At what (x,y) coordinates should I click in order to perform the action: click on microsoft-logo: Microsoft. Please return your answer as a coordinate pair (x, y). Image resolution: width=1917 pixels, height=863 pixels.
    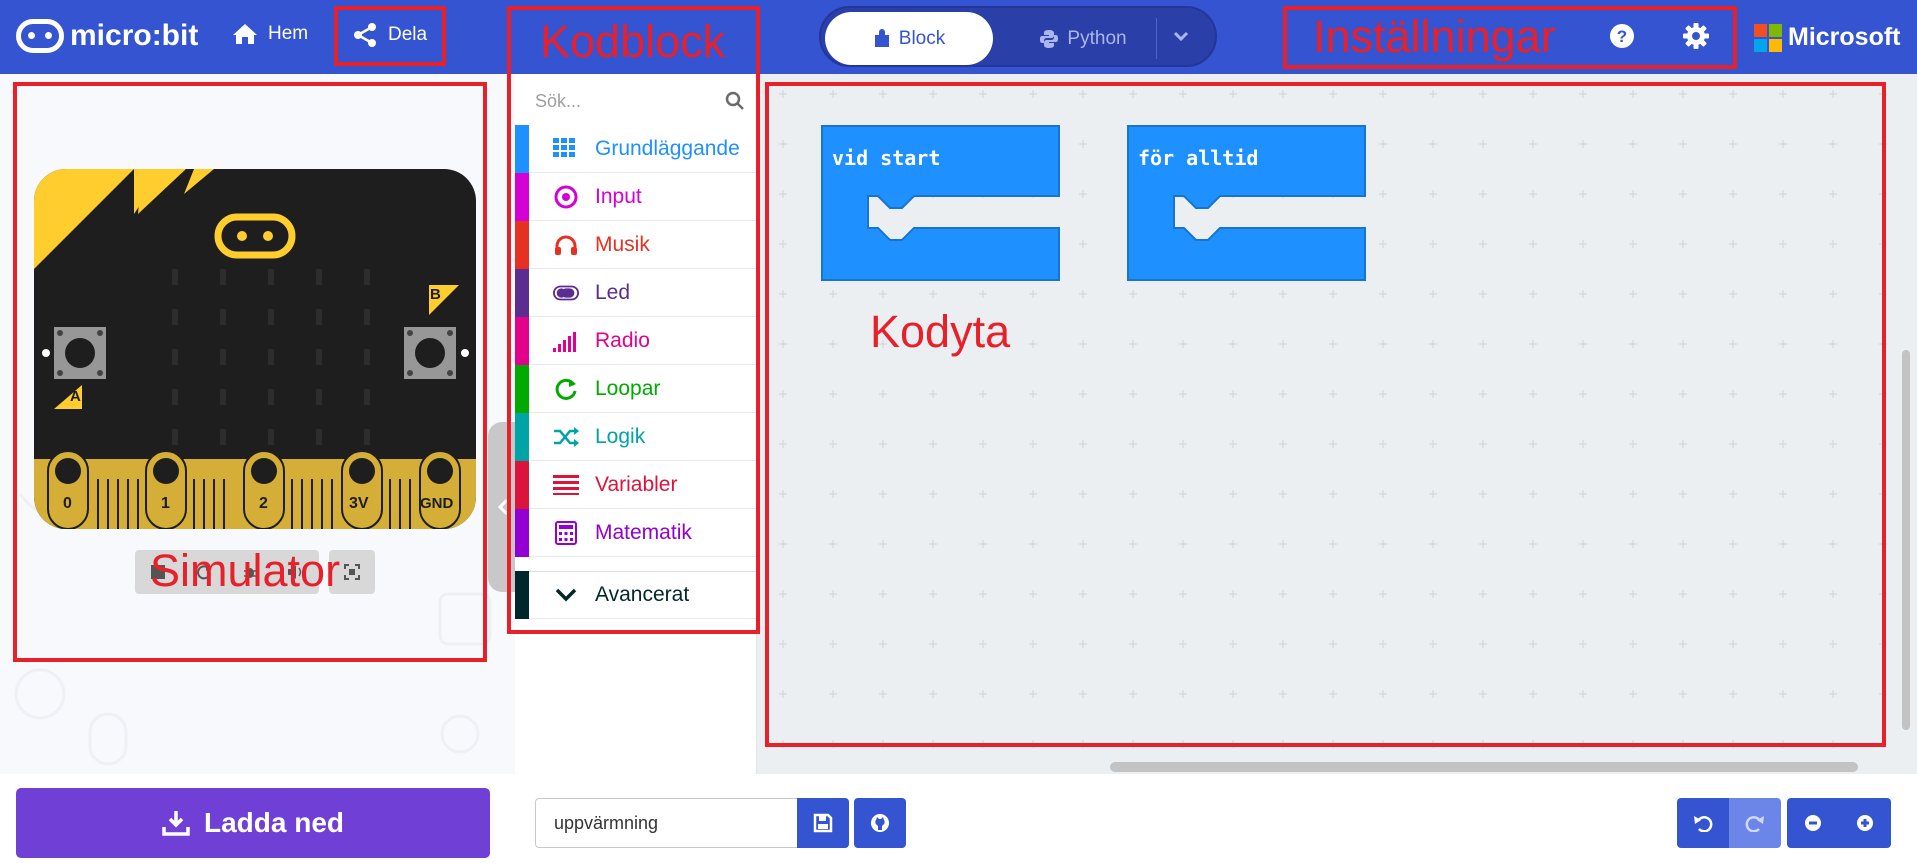
    Looking at the image, I should click on (1827, 37).